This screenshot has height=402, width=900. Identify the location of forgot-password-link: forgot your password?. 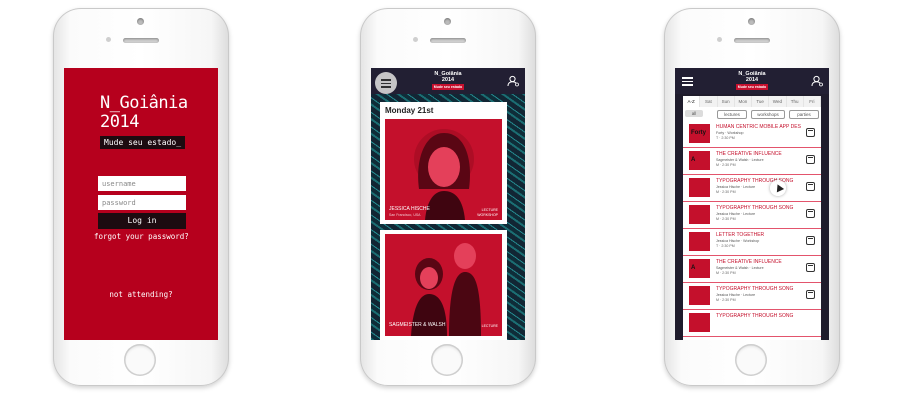
(141, 236).